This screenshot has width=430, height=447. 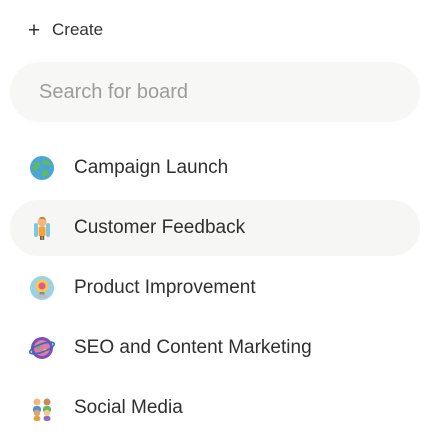 I want to click on search-input, so click(x=215, y=92).